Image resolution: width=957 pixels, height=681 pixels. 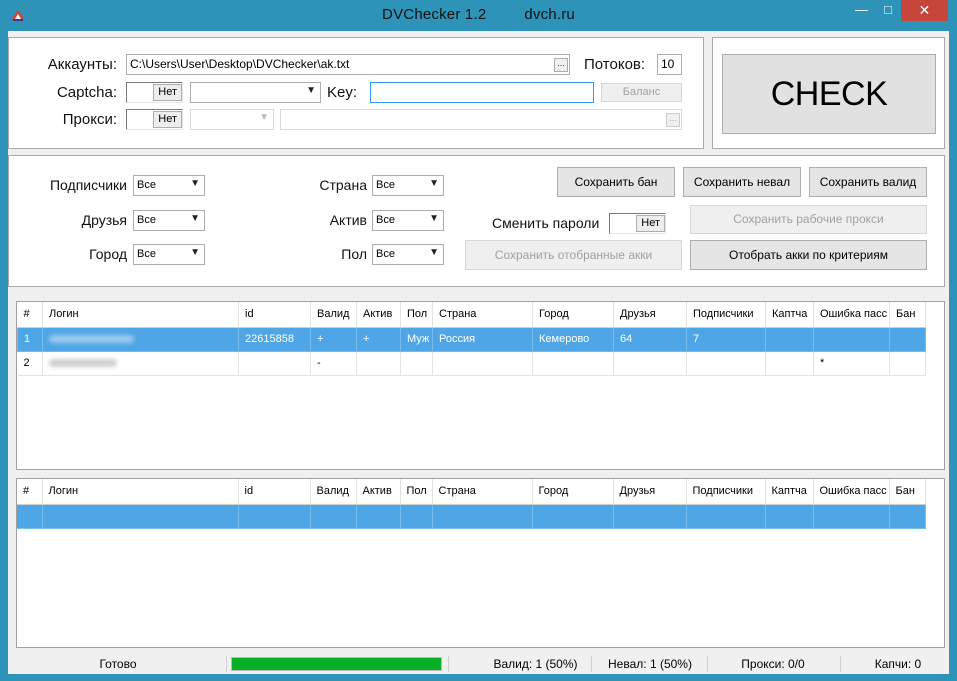 I want to click on city-select: Все ▼, so click(x=169, y=254).